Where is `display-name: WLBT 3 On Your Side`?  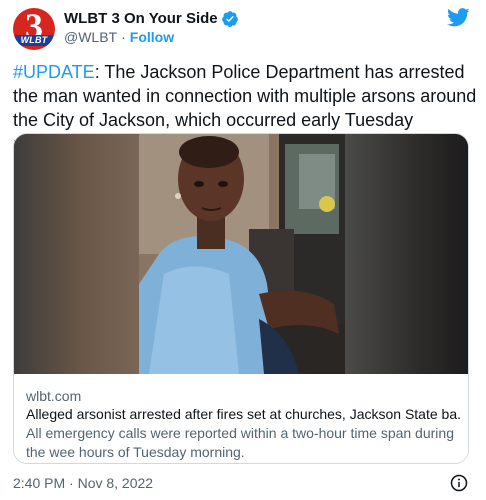 display-name: WLBT 3 On Your Side is located at coordinates (141, 19).